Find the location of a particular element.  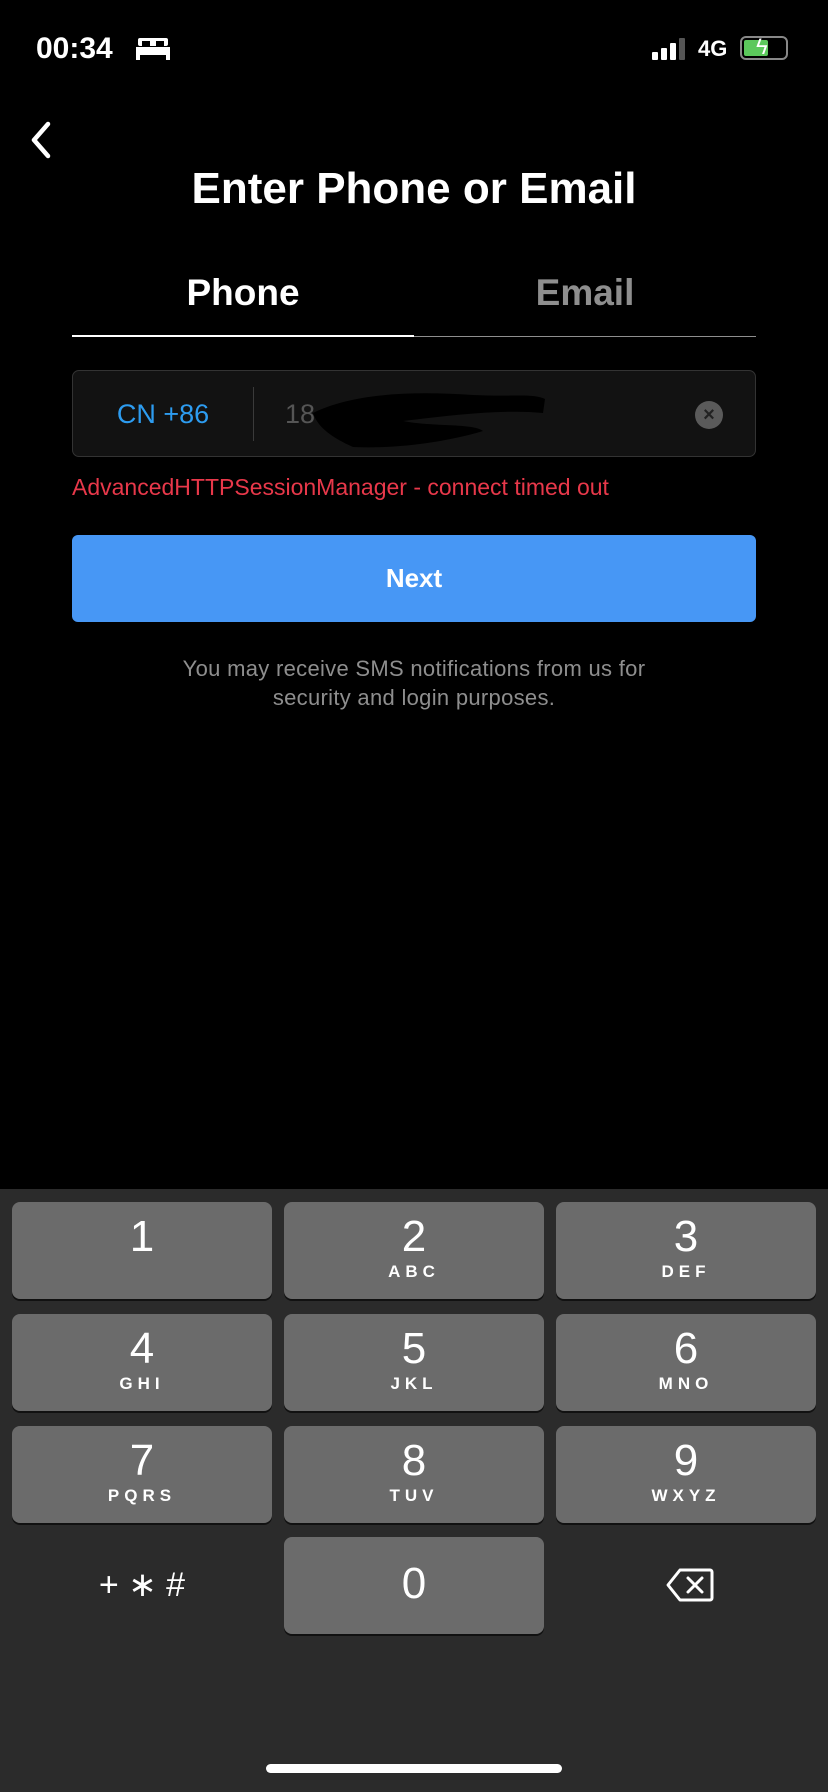

battery-charging-icon: ϟ is located at coordinates (764, 47).